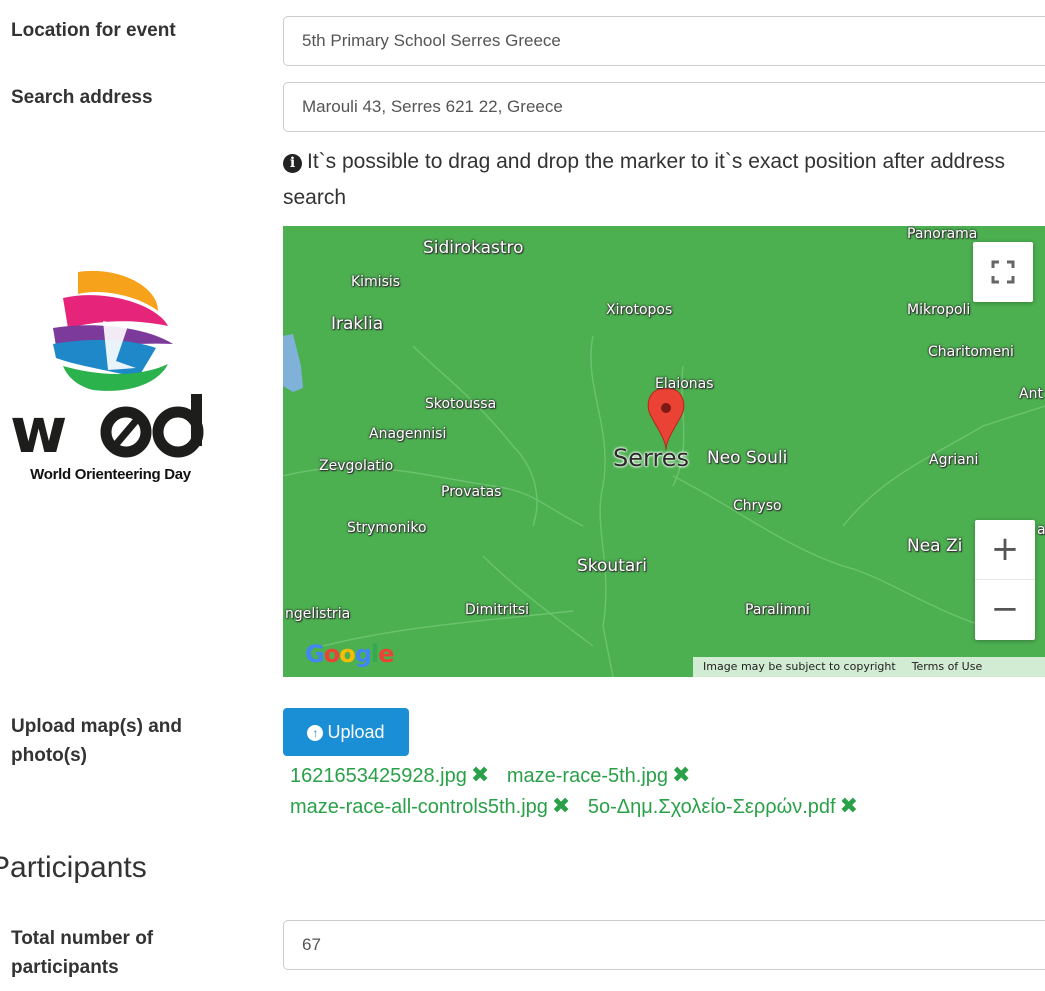 The width and height of the screenshot is (1045, 991). What do you see at coordinates (612, 566) in the screenshot?
I see `map-place-label: Skoutari` at bounding box center [612, 566].